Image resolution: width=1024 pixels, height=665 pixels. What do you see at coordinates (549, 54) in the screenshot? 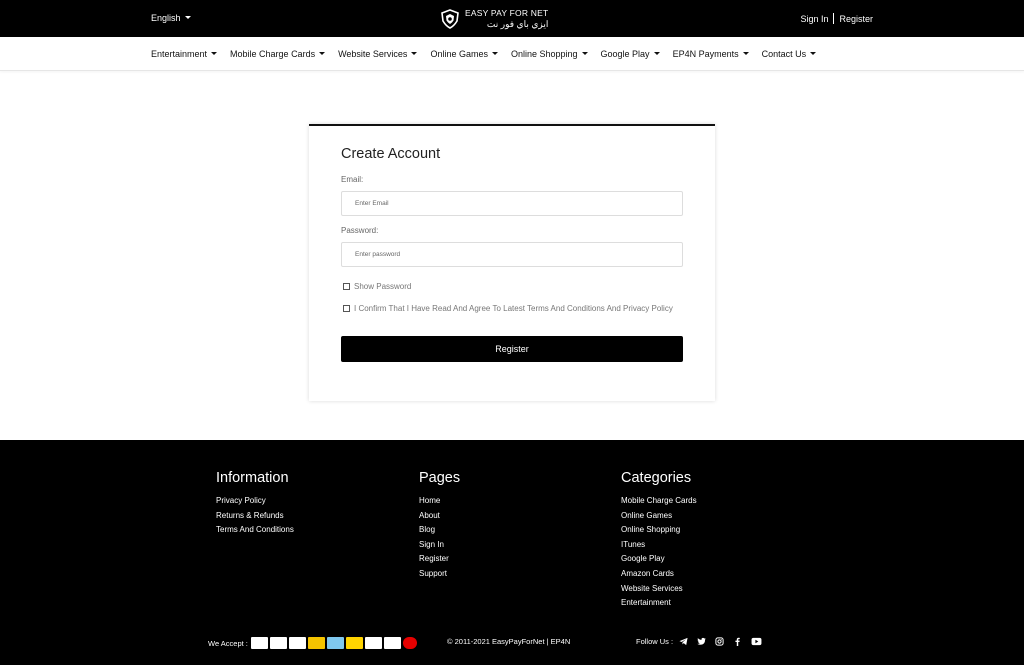
I see `nav-item-online-shopping: Online Shopping` at bounding box center [549, 54].